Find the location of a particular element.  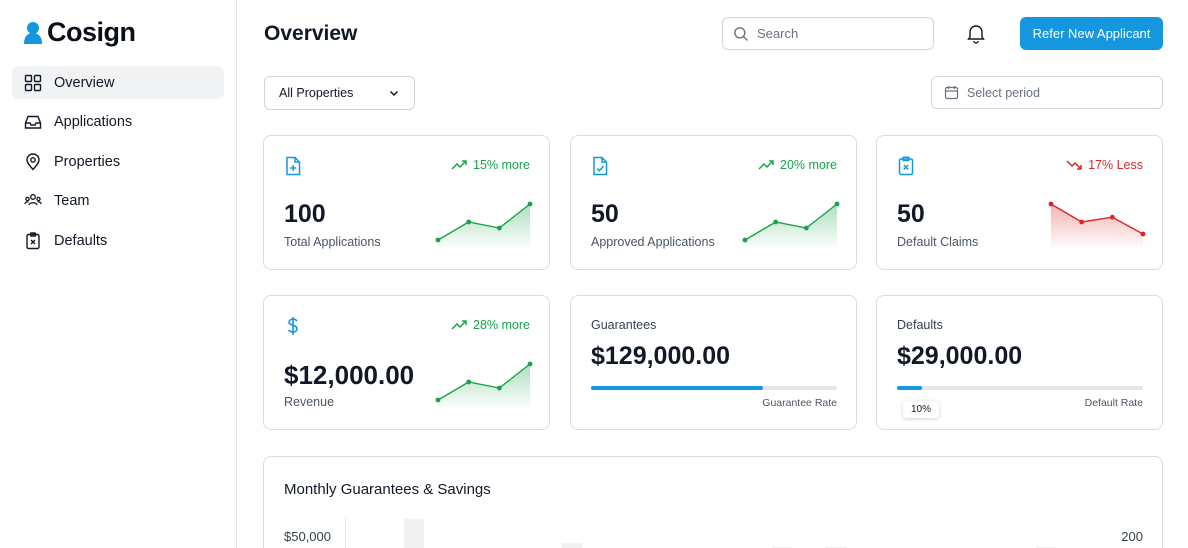

trend-indicator: 20% more is located at coordinates (797, 165).